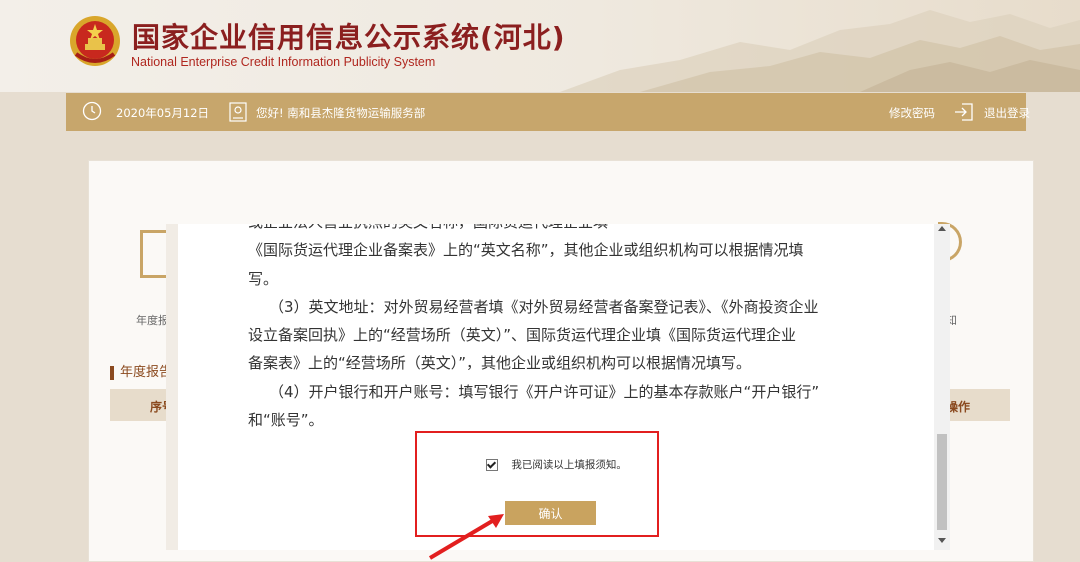  What do you see at coordinates (964, 112) in the screenshot?
I see `logout-icon` at bounding box center [964, 112].